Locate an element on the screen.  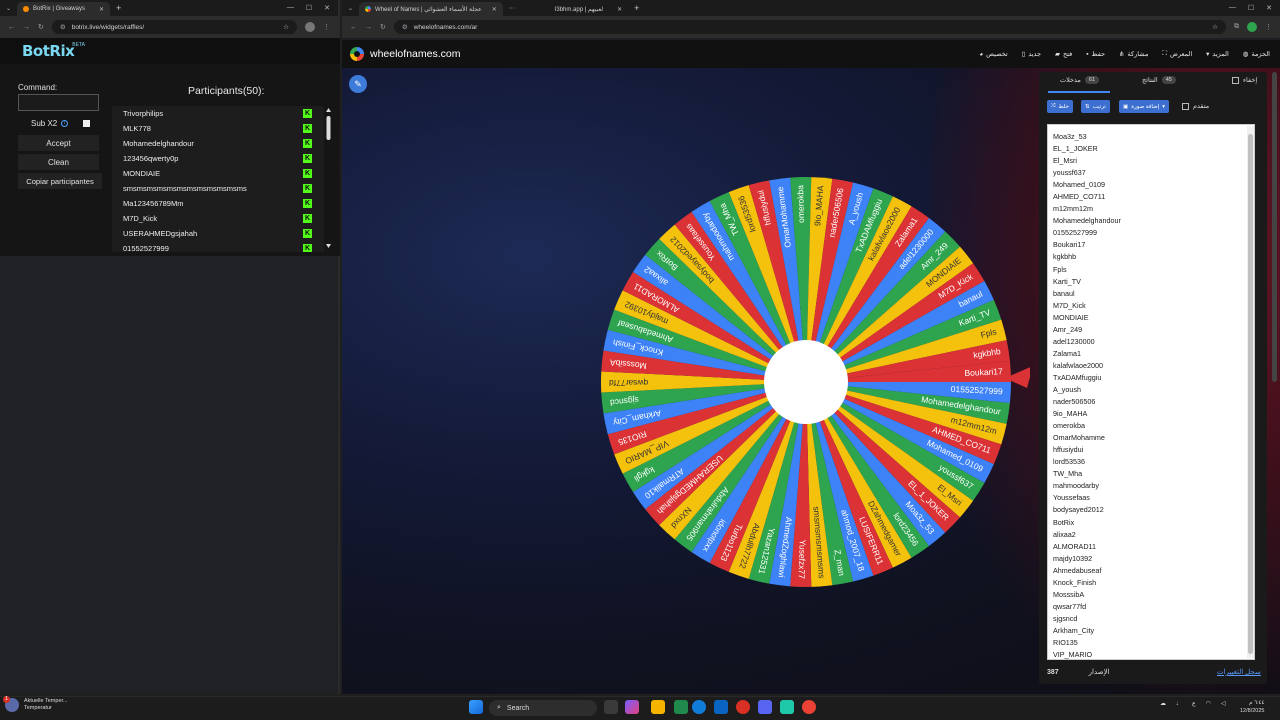
menu-share: ⋔ مشاركة is located at coordinates (1133, 54).